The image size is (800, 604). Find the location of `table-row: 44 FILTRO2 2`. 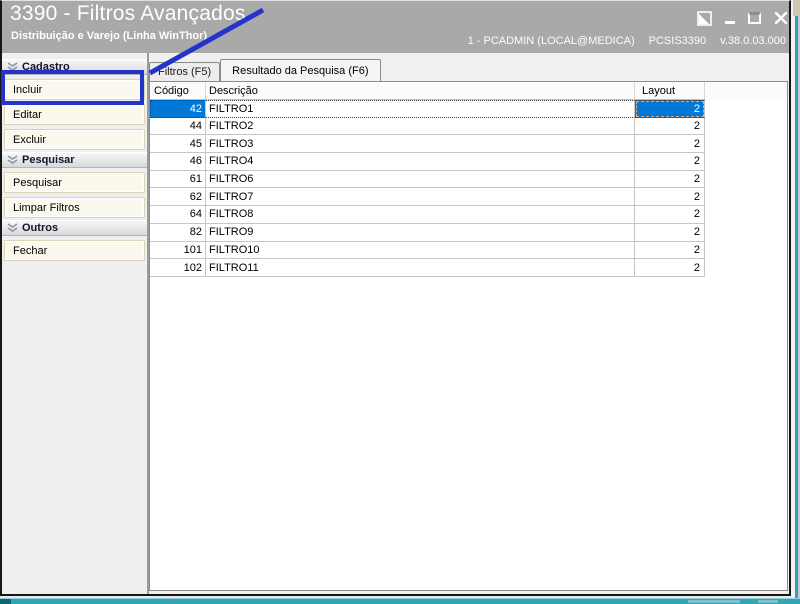

table-row: 44 FILTRO2 2 is located at coordinates (468, 126).